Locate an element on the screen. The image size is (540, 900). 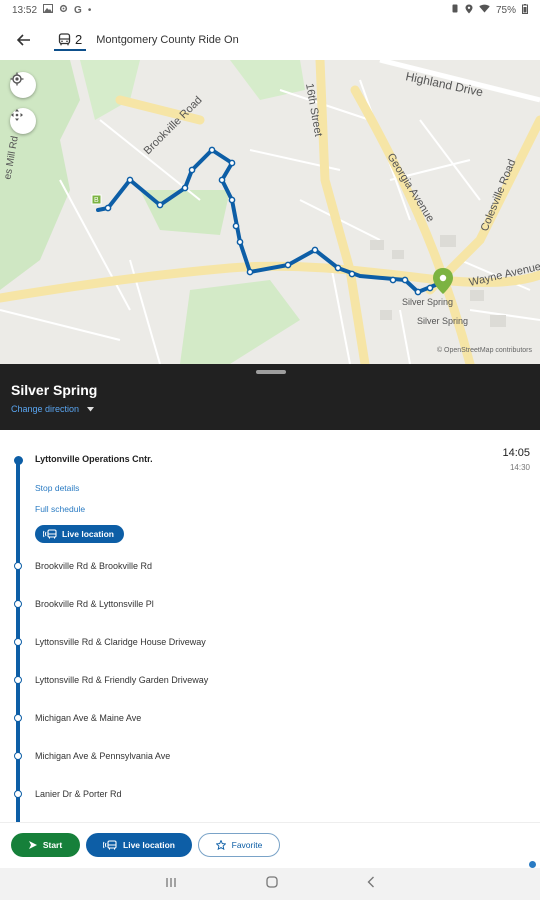
change-direction-button: Change direction is located at coordinates (53, 409).